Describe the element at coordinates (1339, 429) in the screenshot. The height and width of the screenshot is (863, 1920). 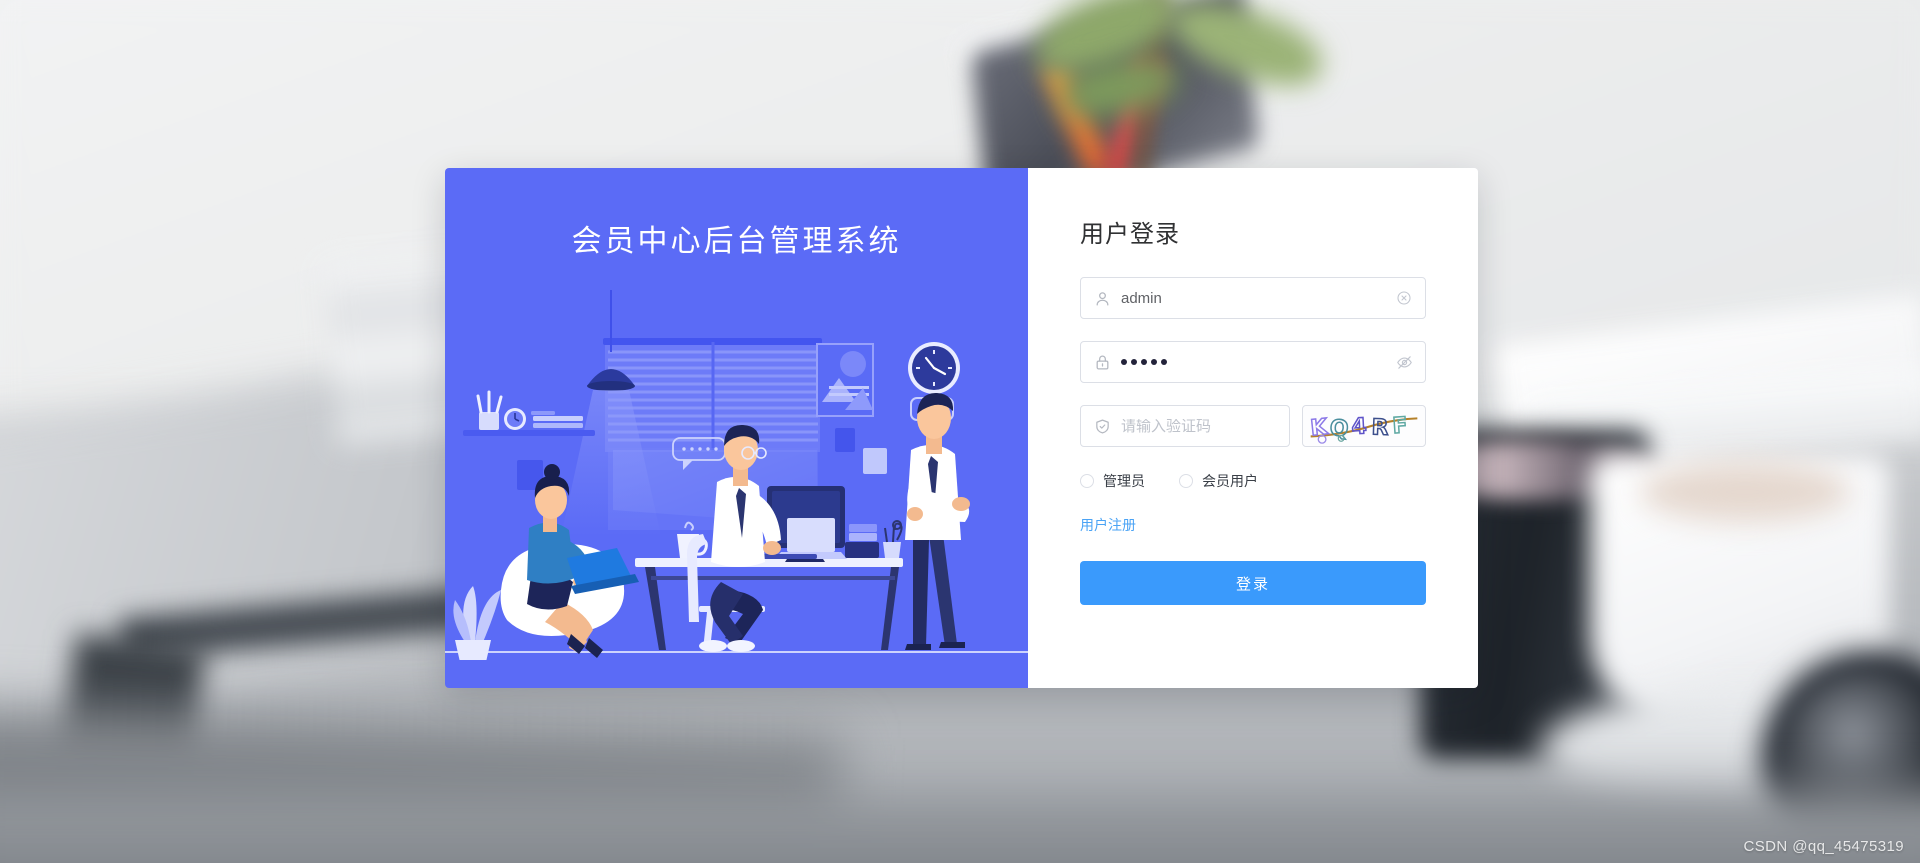
I see `svg-text: Q` at that location.